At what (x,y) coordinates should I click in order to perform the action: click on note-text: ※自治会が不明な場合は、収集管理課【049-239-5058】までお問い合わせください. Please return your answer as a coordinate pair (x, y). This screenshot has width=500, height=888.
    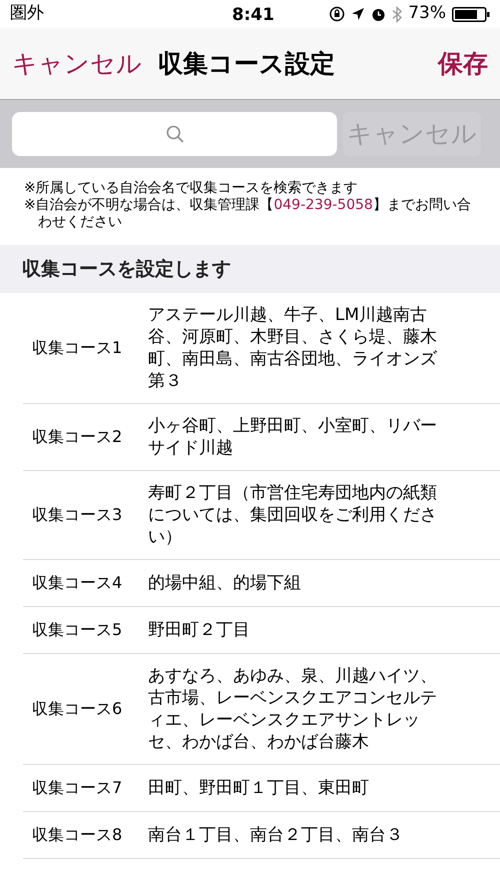
    Looking at the image, I should click on (248, 214).